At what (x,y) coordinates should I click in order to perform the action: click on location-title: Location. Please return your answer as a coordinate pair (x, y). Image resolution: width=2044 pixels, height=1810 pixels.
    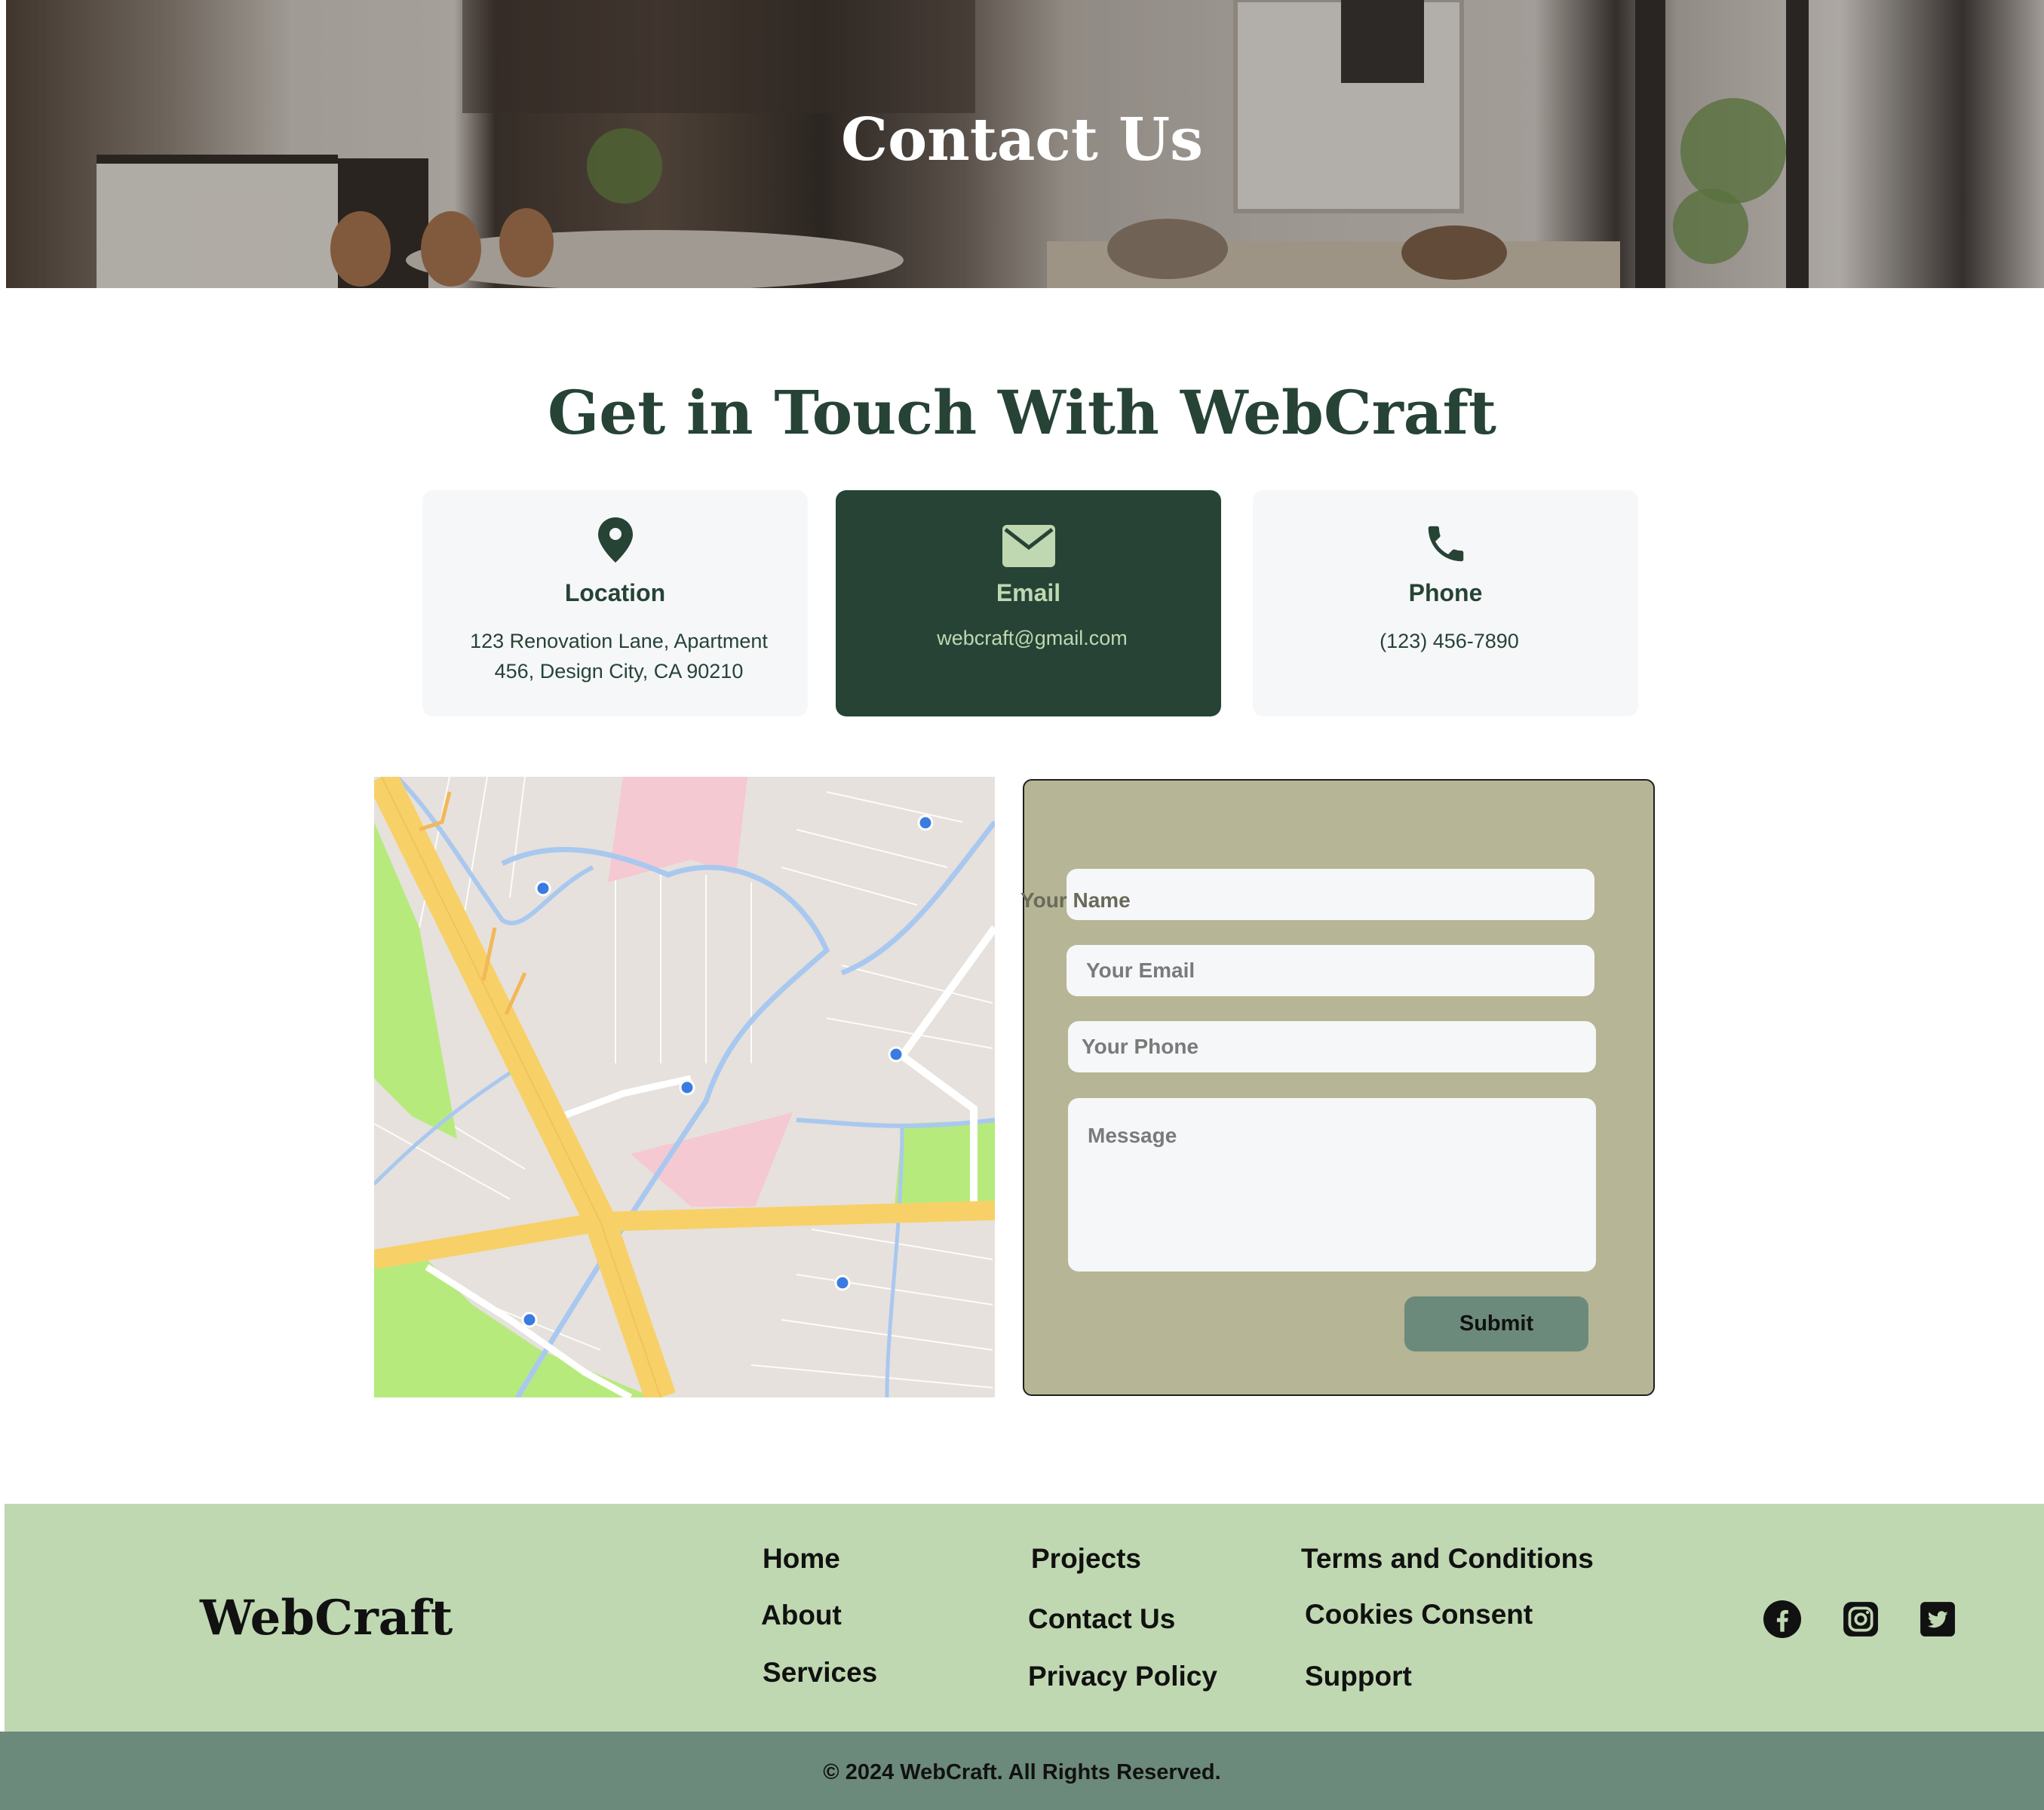
    Looking at the image, I should click on (615, 592).